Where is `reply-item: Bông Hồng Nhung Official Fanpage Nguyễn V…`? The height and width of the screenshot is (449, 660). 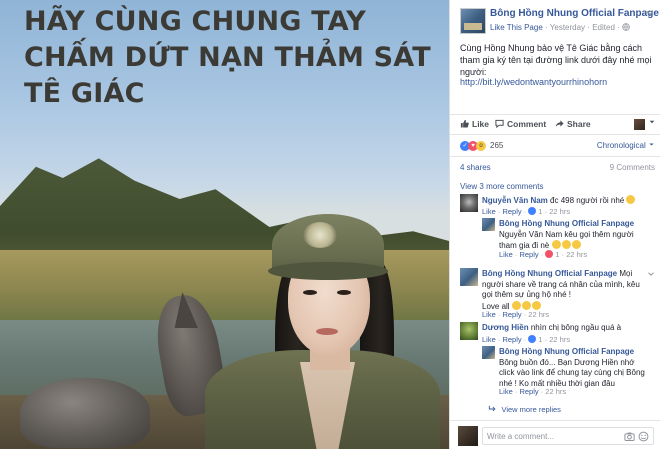 reply-item: Bông Hồng Nhung Official Fanpage Nguyễn V… is located at coordinates (568, 240).